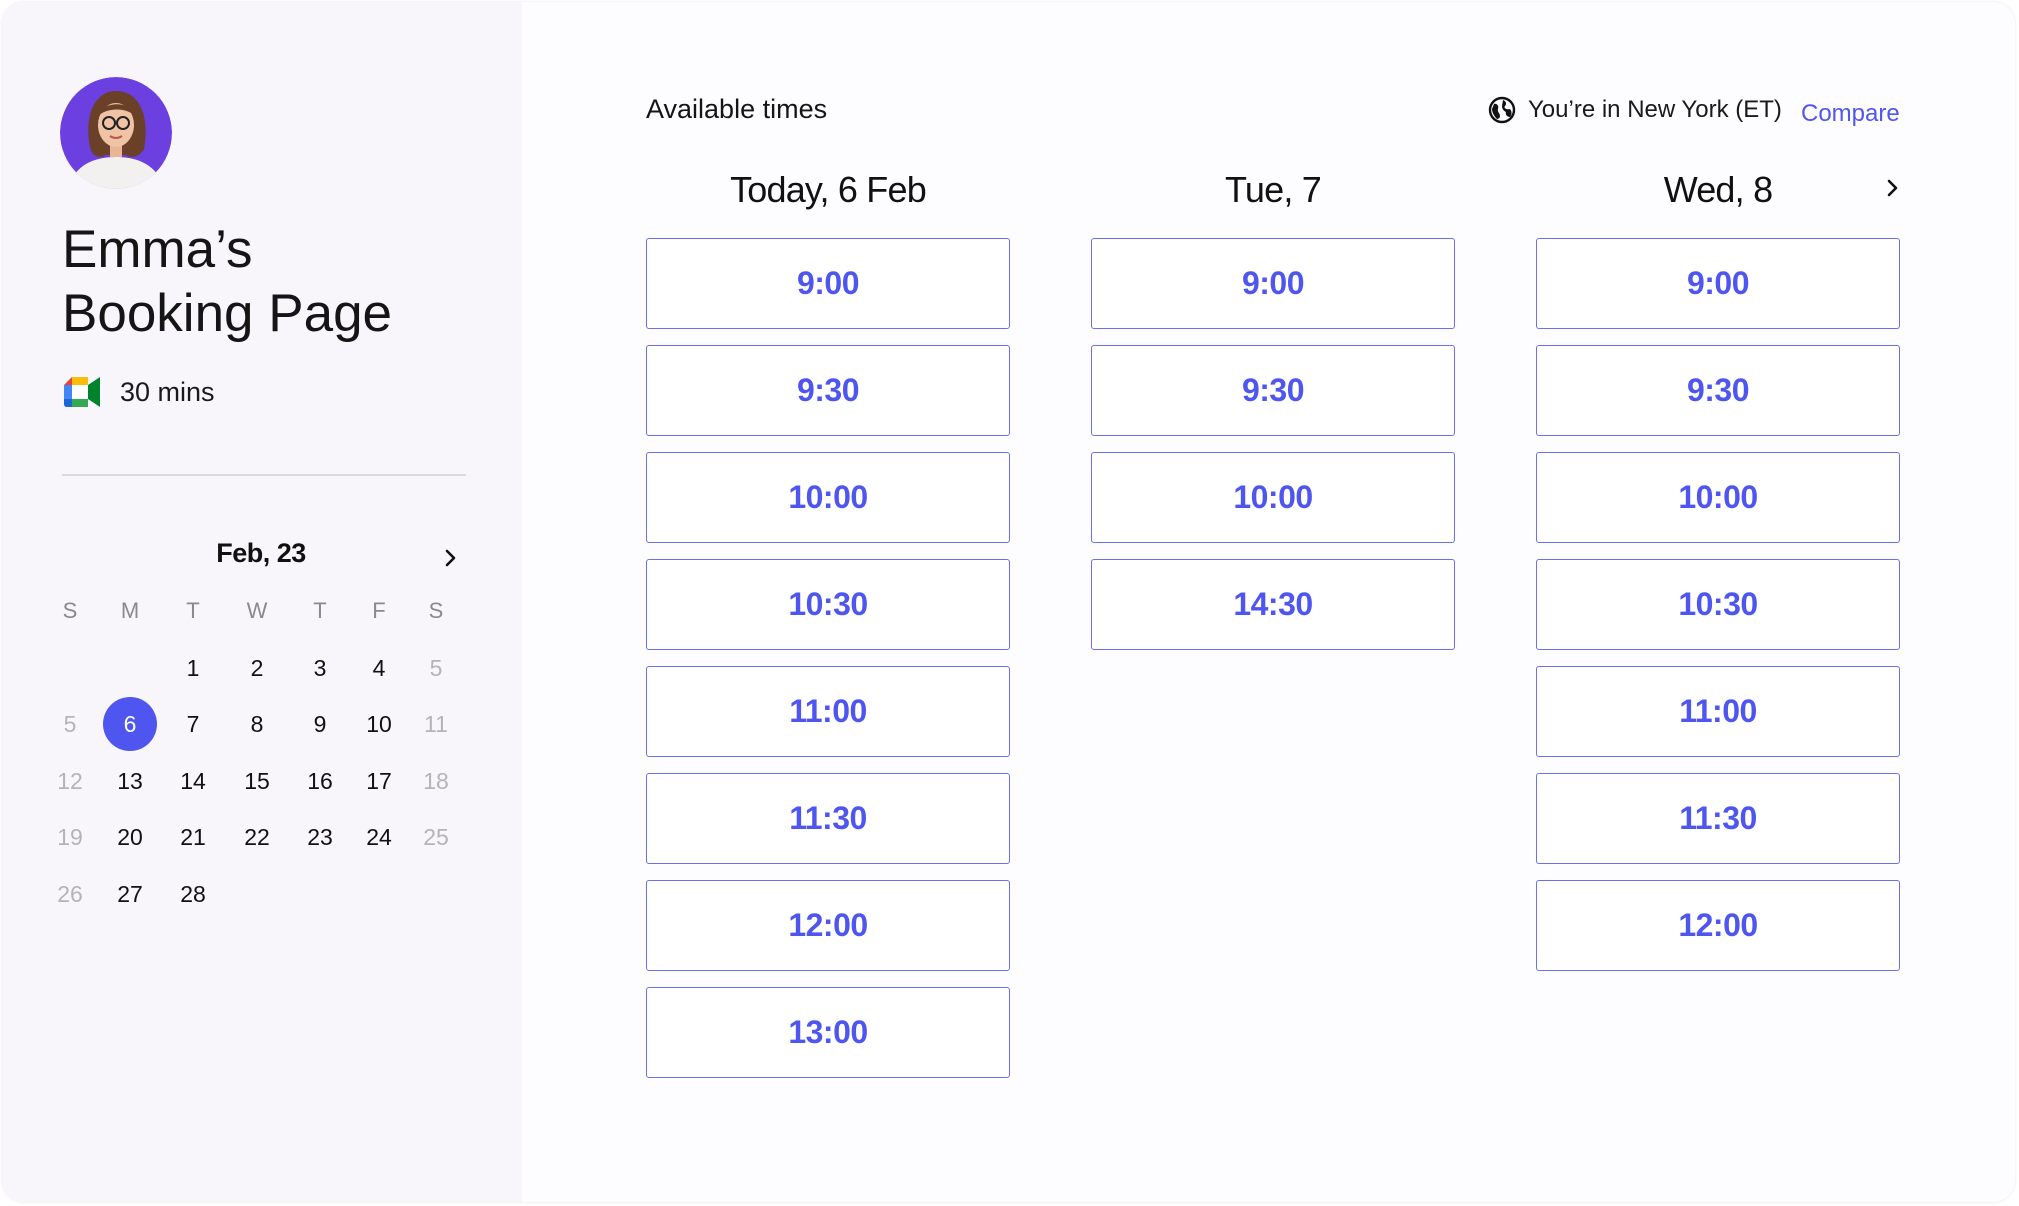 The height and width of the screenshot is (1206, 2019). Describe the element at coordinates (82, 392) in the screenshot. I see `google-meet-icon` at that location.